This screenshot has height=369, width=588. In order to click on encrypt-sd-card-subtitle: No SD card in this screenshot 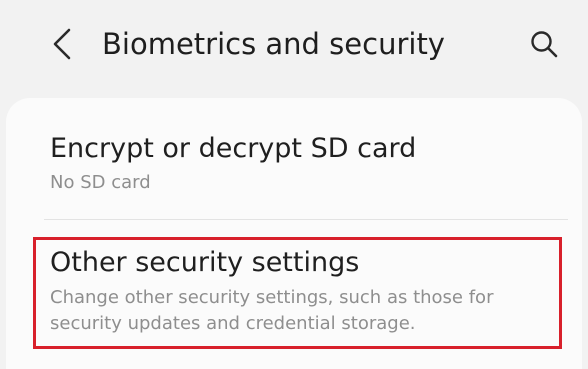, I will do `click(100, 182)`.